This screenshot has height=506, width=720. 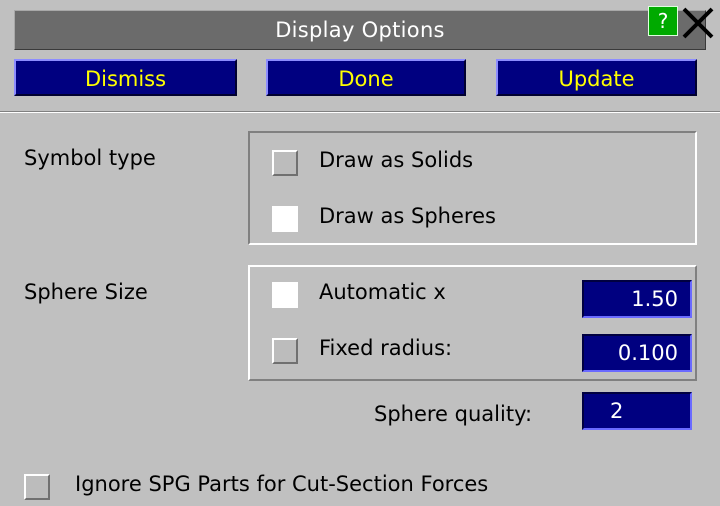 I want to click on fixed-radius-field: 0.100, so click(x=637, y=353).